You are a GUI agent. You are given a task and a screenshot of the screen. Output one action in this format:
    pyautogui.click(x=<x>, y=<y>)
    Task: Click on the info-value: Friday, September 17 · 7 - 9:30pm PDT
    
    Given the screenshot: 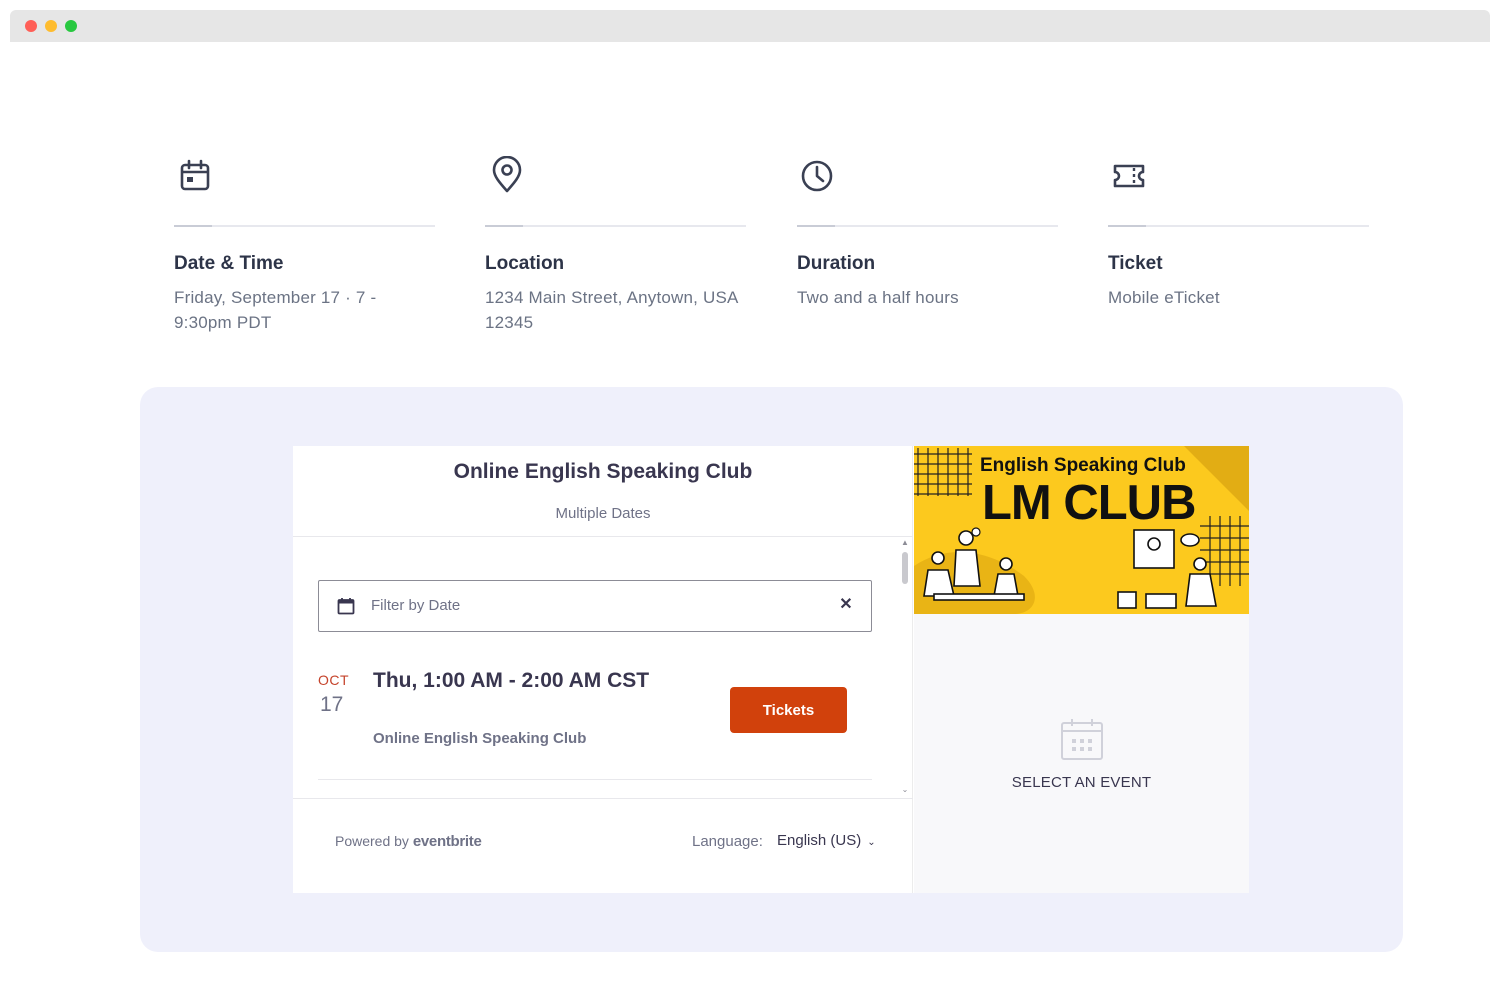 What is the action you would take?
    pyautogui.click(x=275, y=310)
    